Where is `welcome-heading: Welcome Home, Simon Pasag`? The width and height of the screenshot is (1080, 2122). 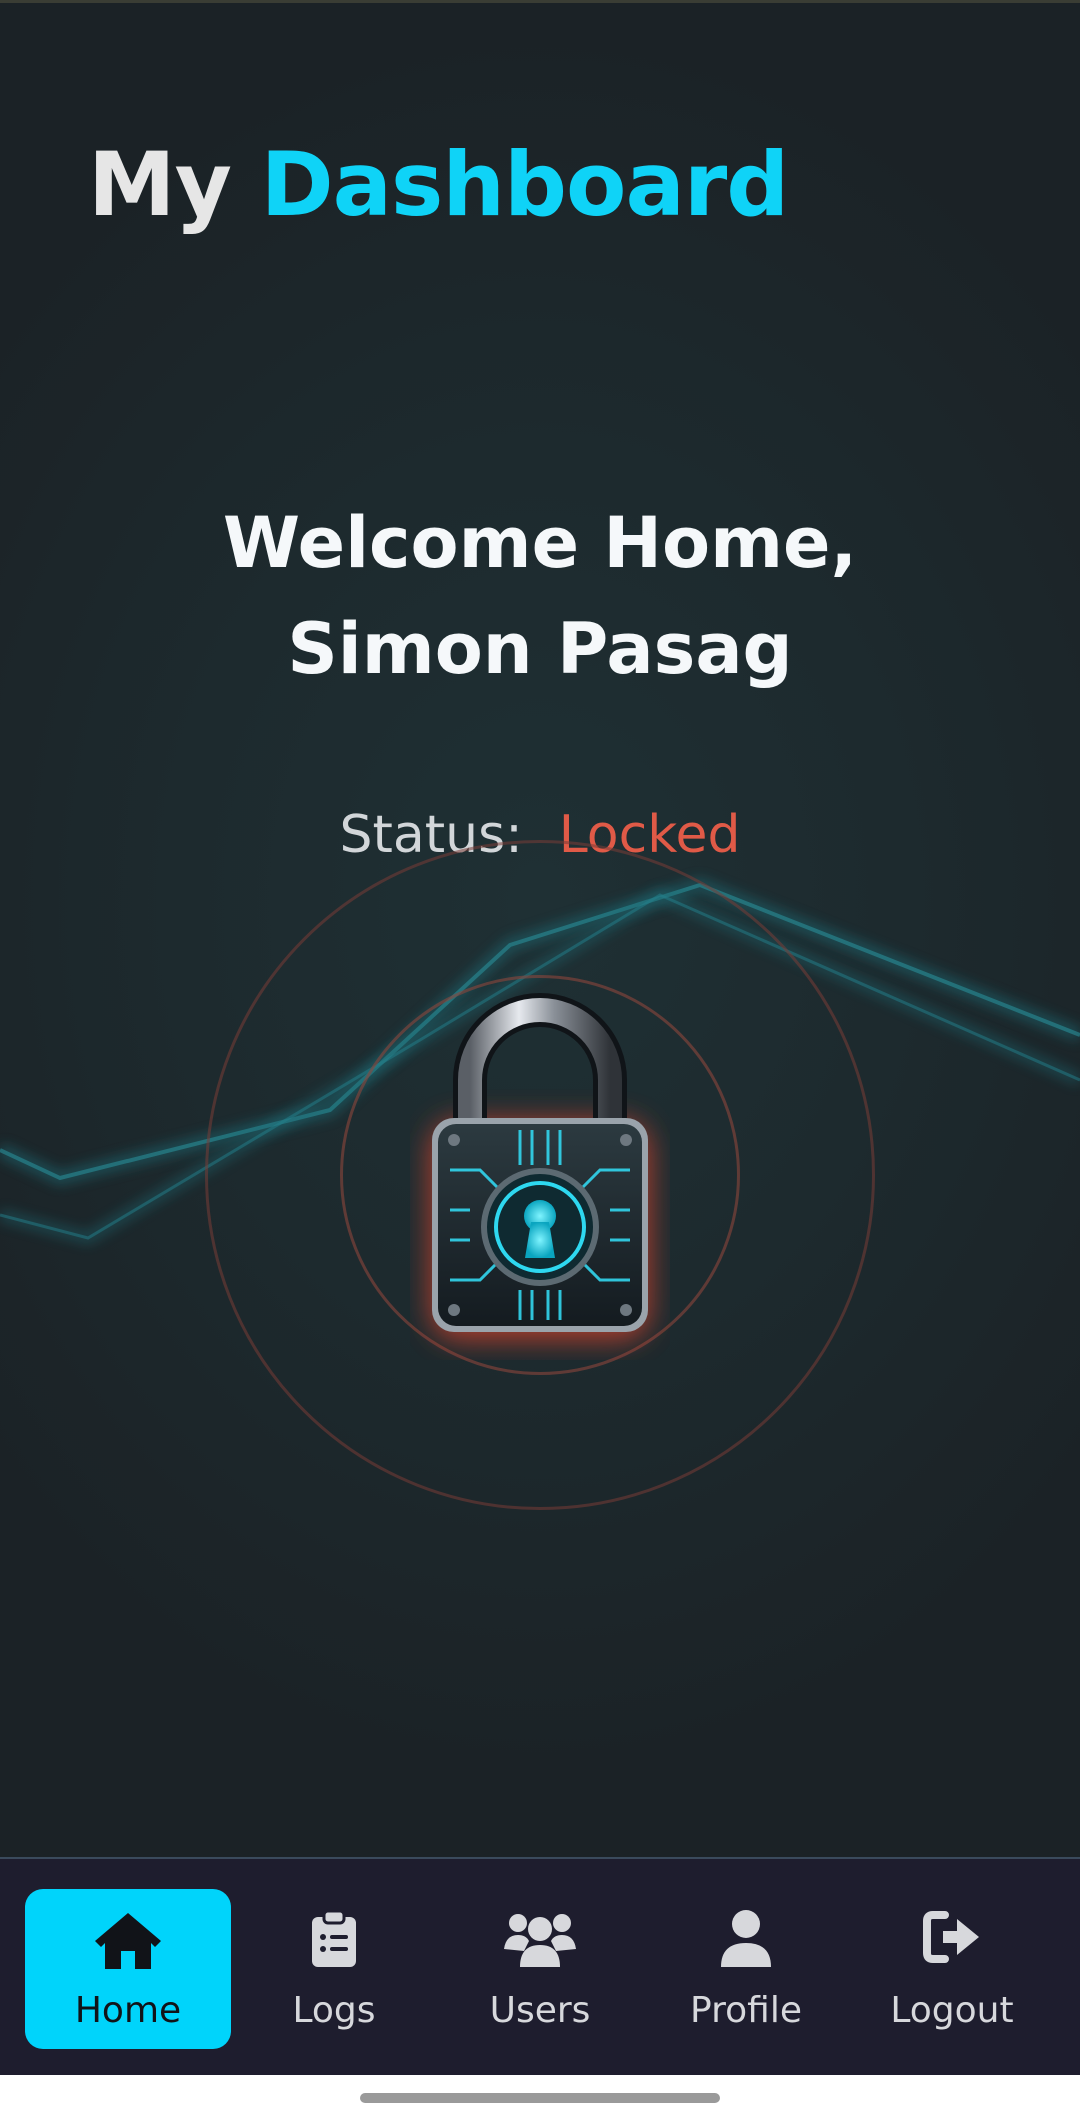 welcome-heading: Welcome Home, Simon Pasag is located at coordinates (540, 596).